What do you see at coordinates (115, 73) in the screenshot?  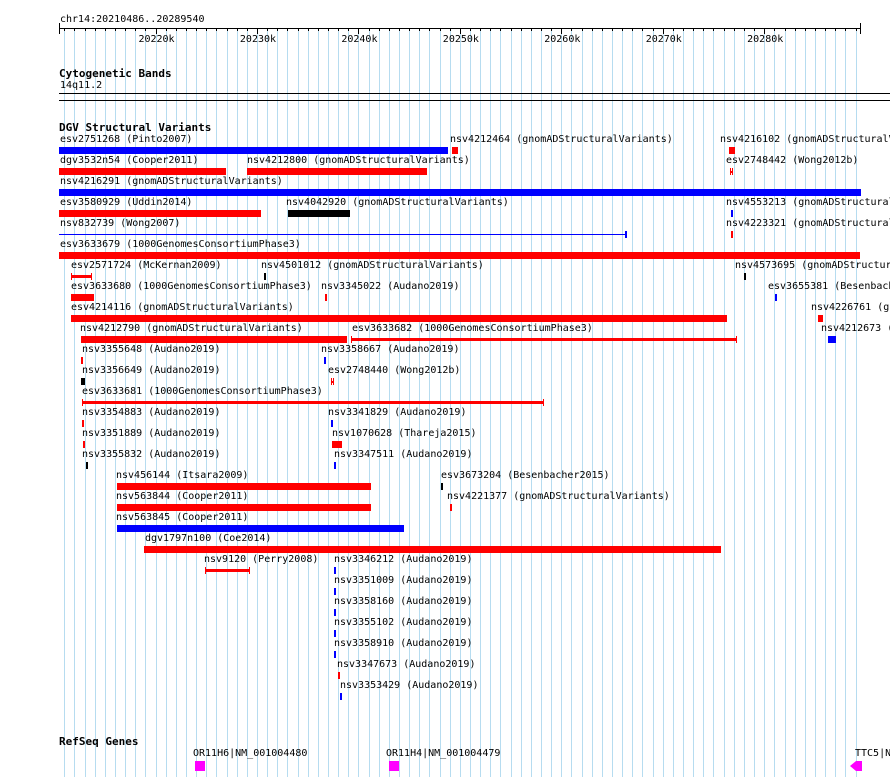 I see `cytoband-track-title: Cytogenetic Bands` at bounding box center [115, 73].